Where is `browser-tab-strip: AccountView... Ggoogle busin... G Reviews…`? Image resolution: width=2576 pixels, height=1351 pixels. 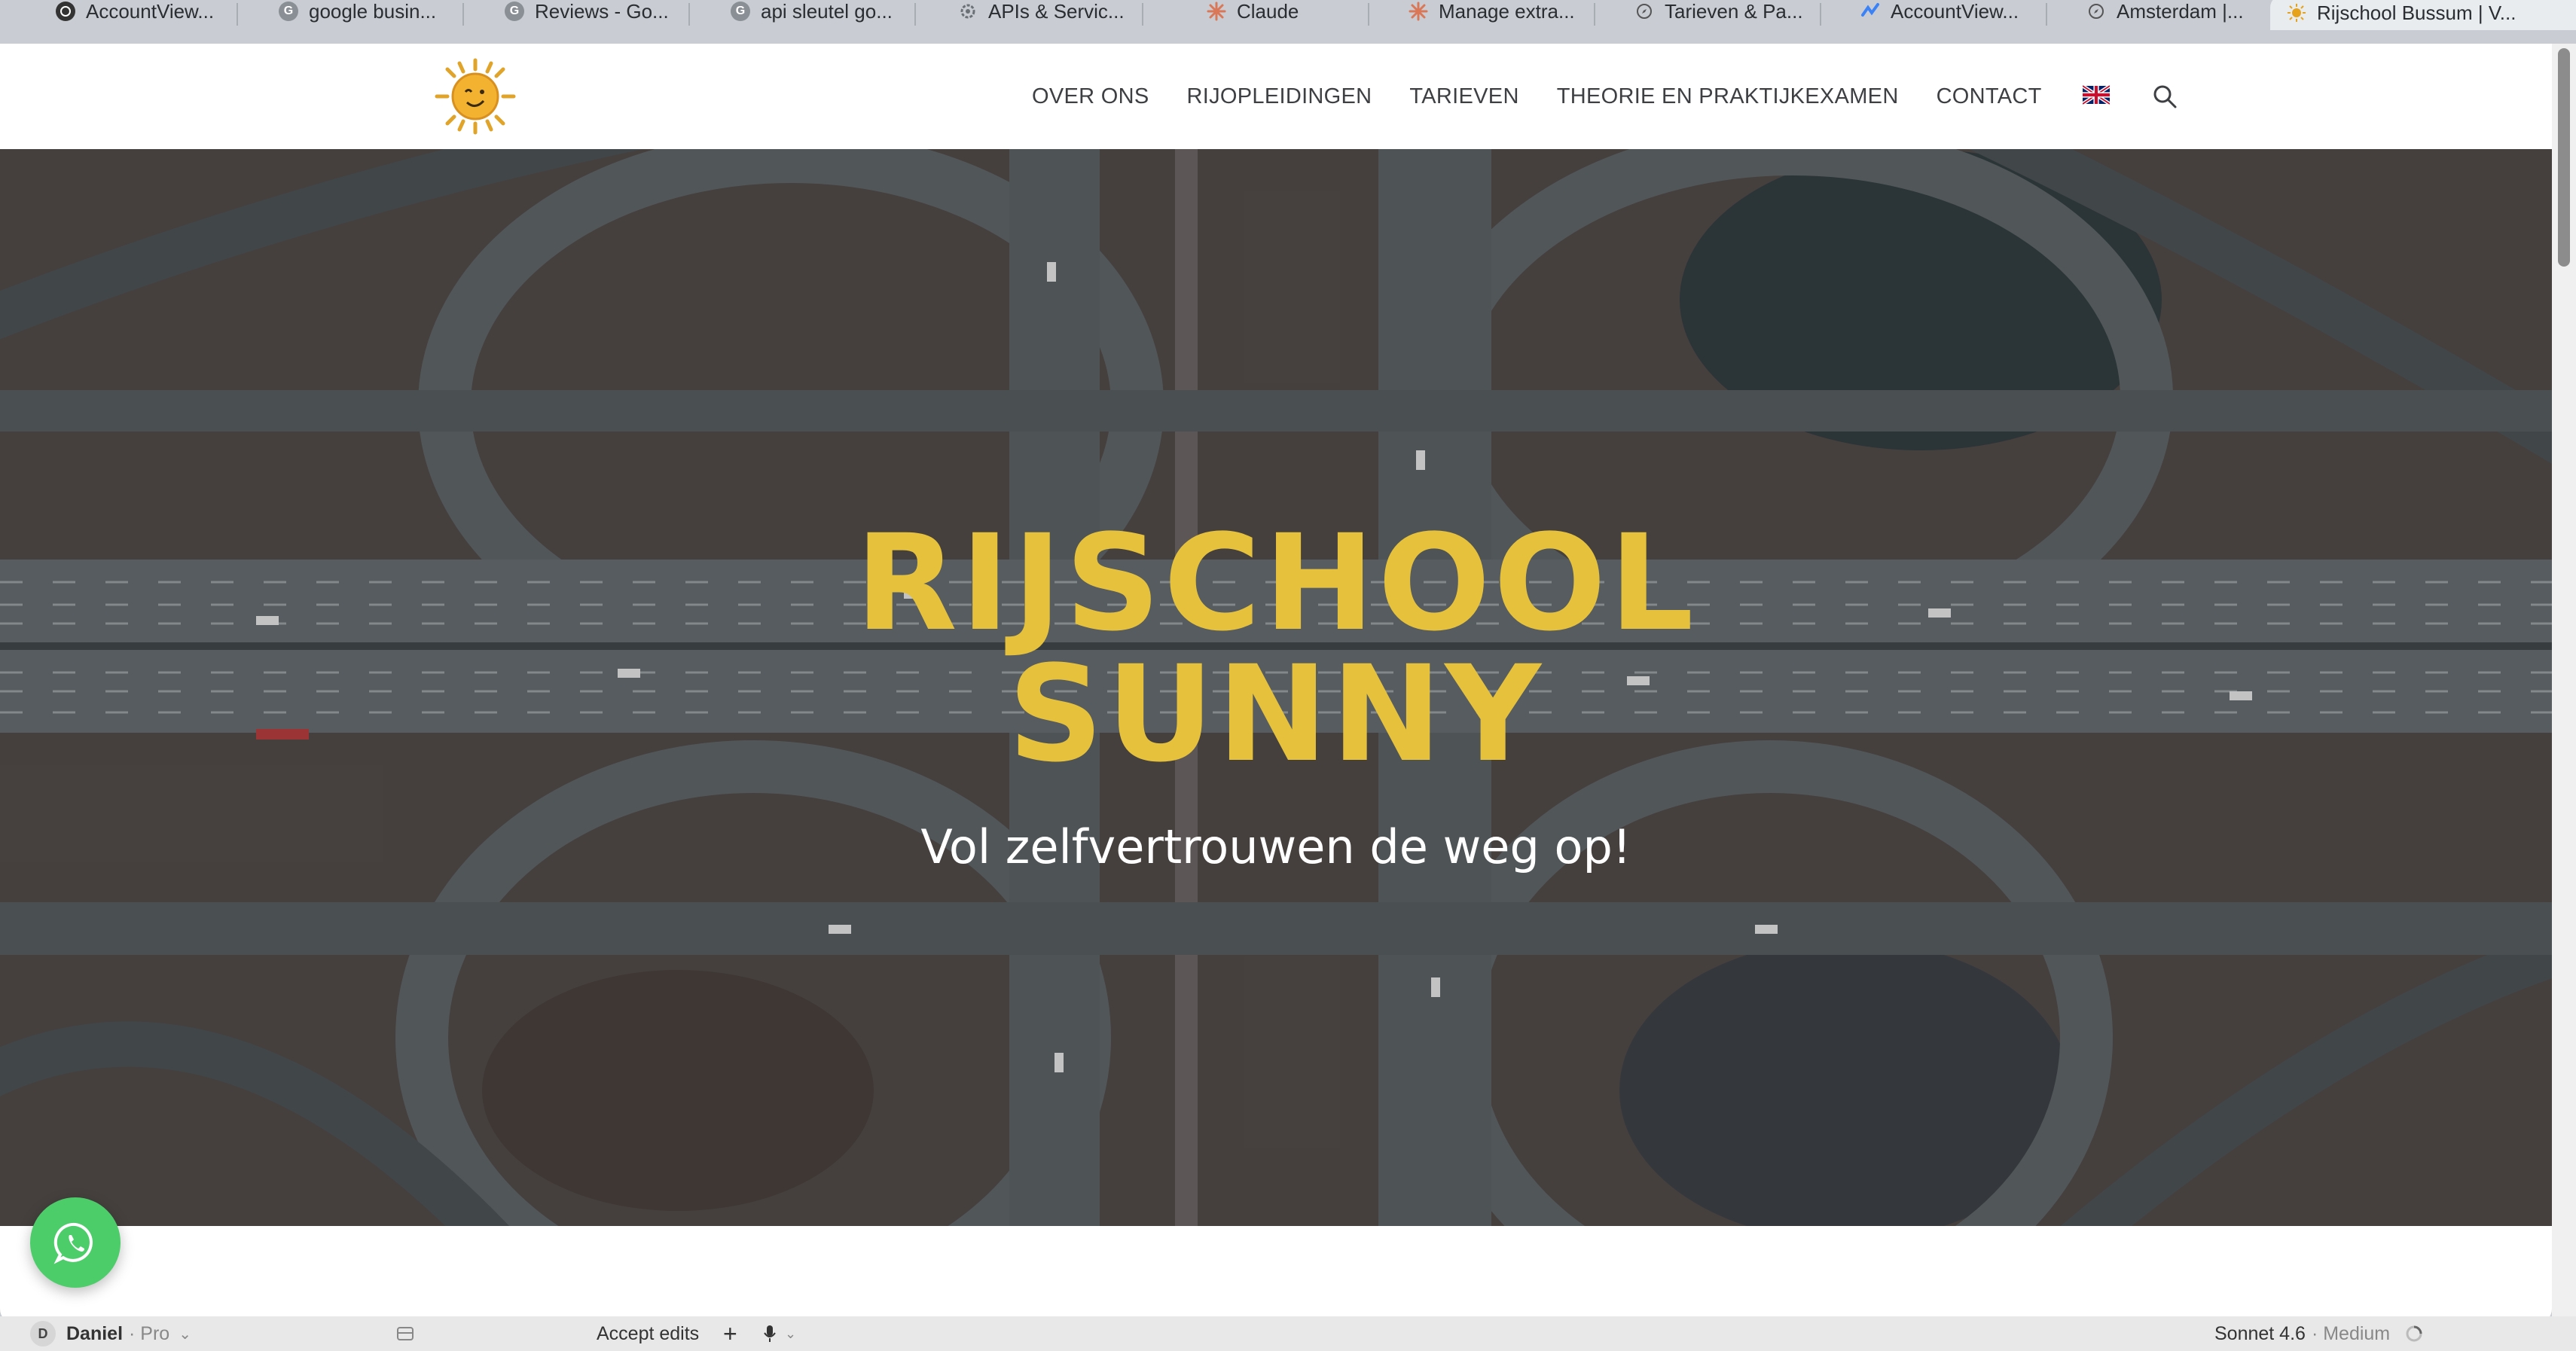
browser-tab-strip: AccountView... Ggoogle busin... G Reviews… is located at coordinates (1288, 22).